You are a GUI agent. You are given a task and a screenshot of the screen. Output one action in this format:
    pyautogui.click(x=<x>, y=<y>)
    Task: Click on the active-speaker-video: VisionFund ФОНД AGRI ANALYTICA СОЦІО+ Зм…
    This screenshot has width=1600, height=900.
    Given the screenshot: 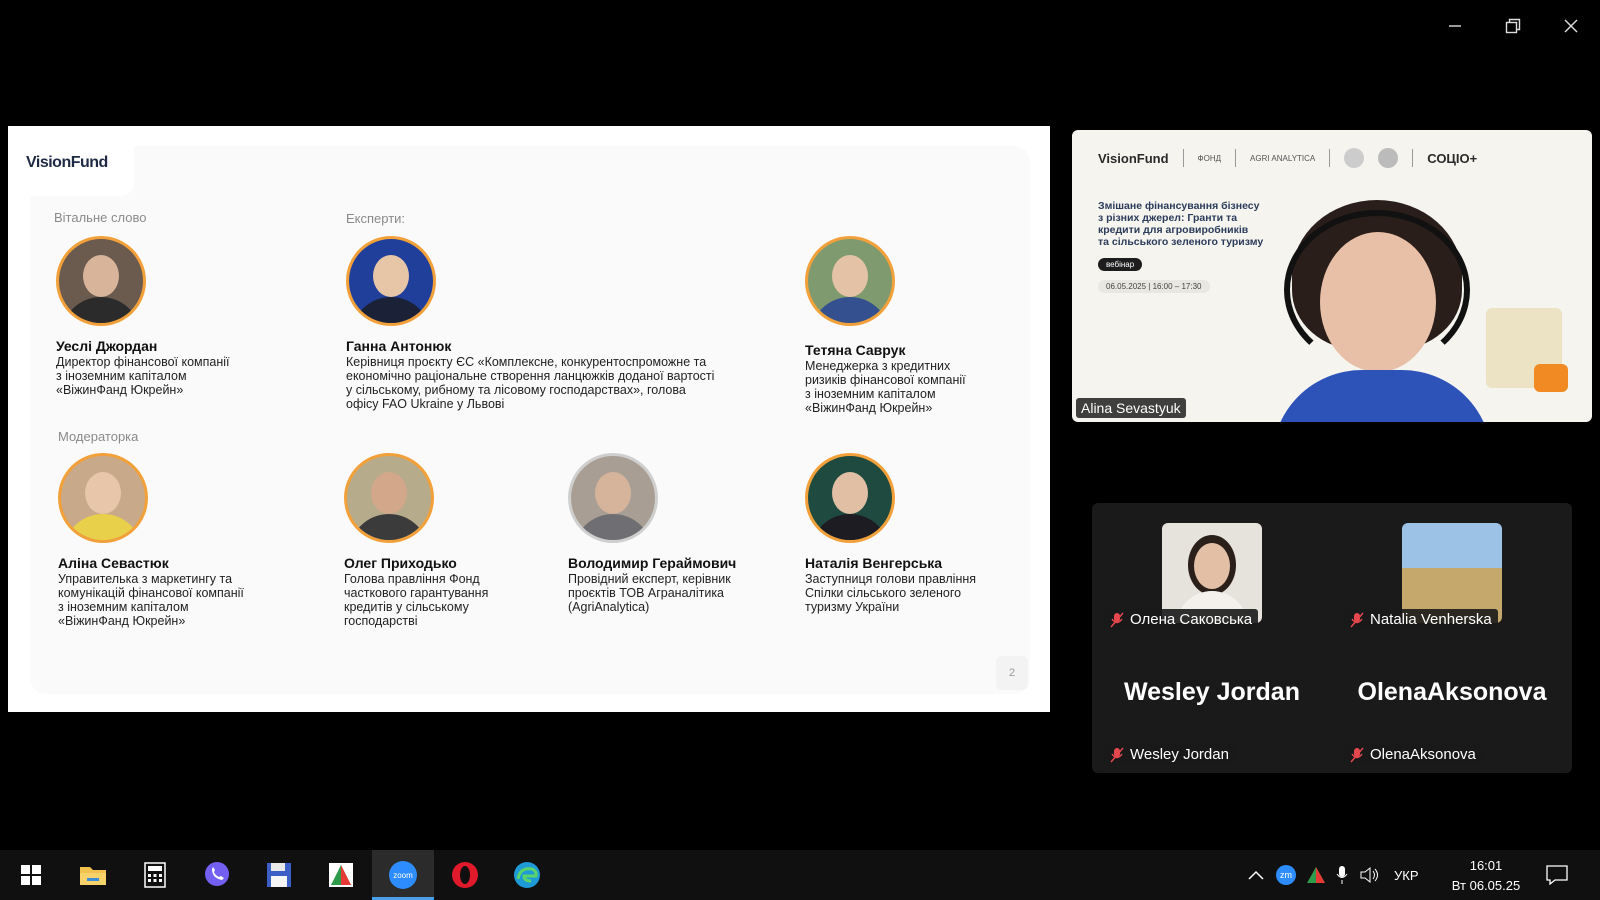 What is the action you would take?
    pyautogui.click(x=1332, y=276)
    